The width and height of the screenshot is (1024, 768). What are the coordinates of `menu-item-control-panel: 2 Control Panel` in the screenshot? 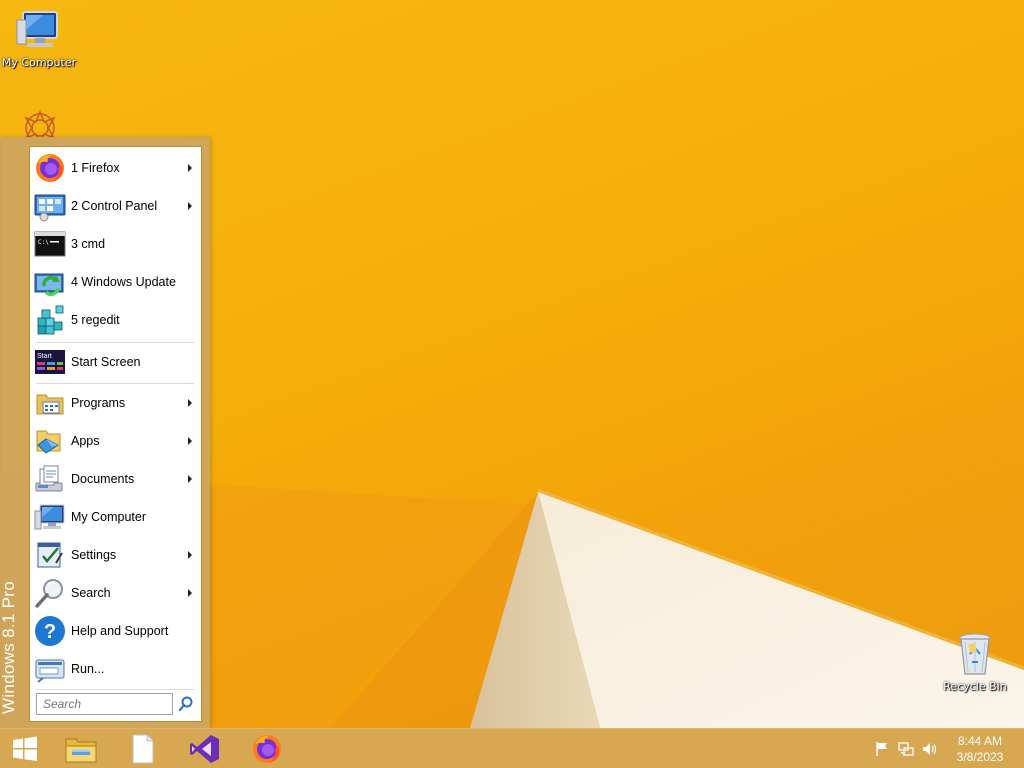 It's located at (116, 206).